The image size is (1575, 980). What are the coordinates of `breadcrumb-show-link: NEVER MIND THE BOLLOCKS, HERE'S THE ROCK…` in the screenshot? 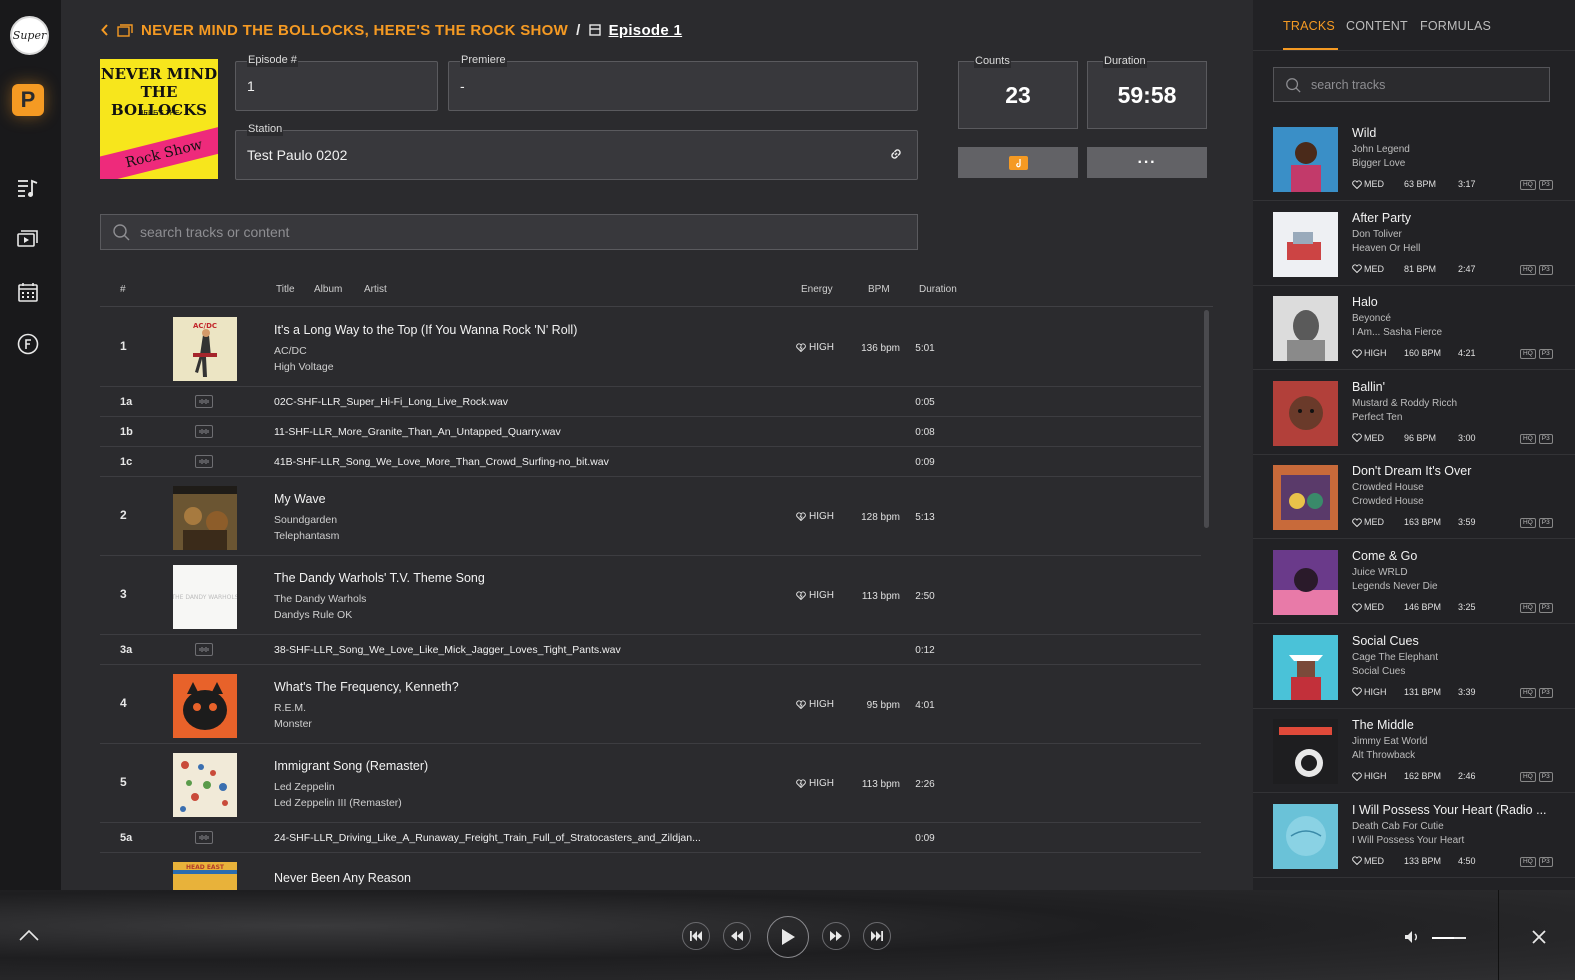 It's located at (354, 30).